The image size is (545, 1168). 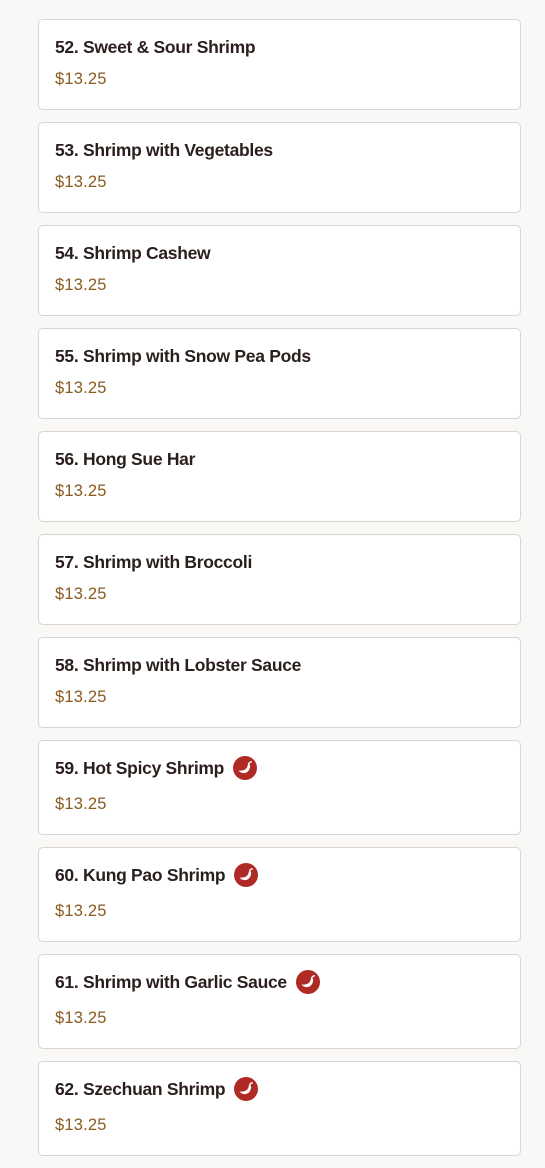 What do you see at coordinates (279, 459) in the screenshot?
I see `item-title-row: 56. Hong Sue Har` at bounding box center [279, 459].